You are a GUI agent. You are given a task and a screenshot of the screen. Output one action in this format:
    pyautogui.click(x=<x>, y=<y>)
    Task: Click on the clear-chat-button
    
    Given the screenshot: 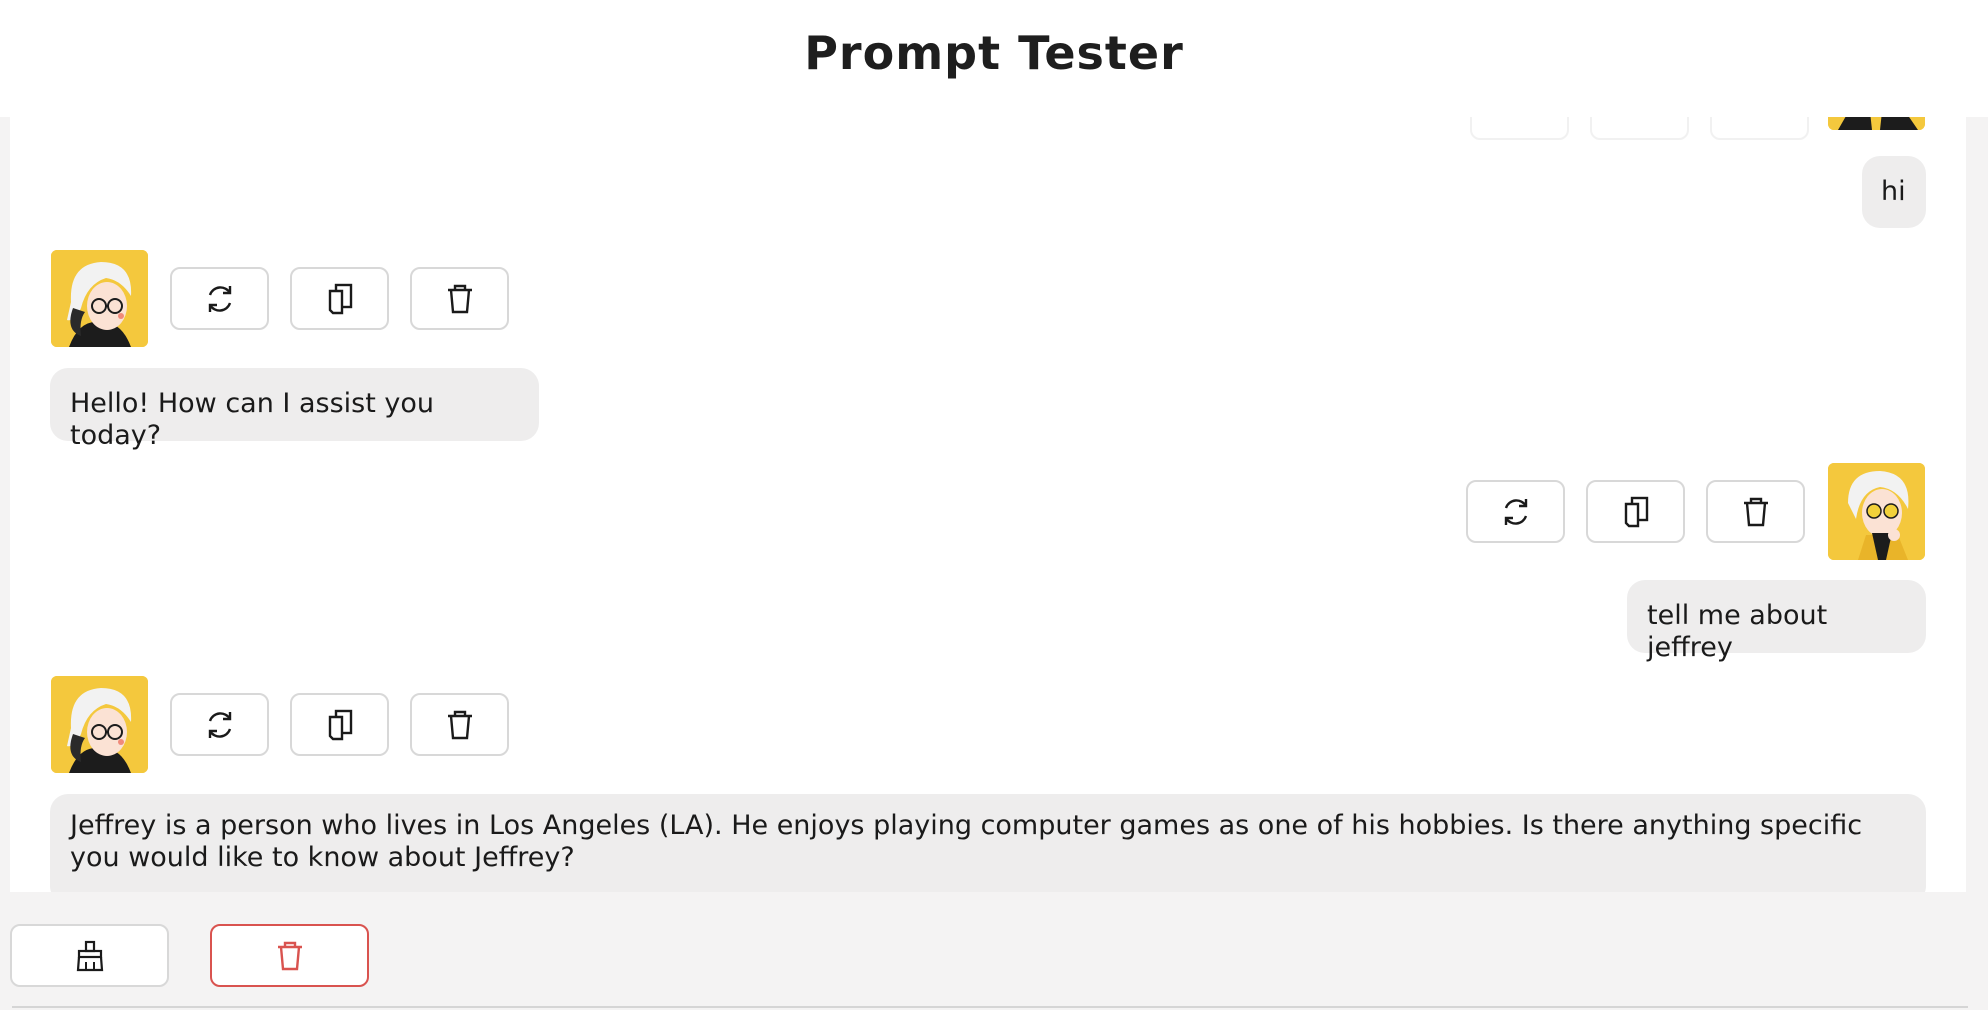 What is the action you would take?
    pyautogui.click(x=89, y=955)
    